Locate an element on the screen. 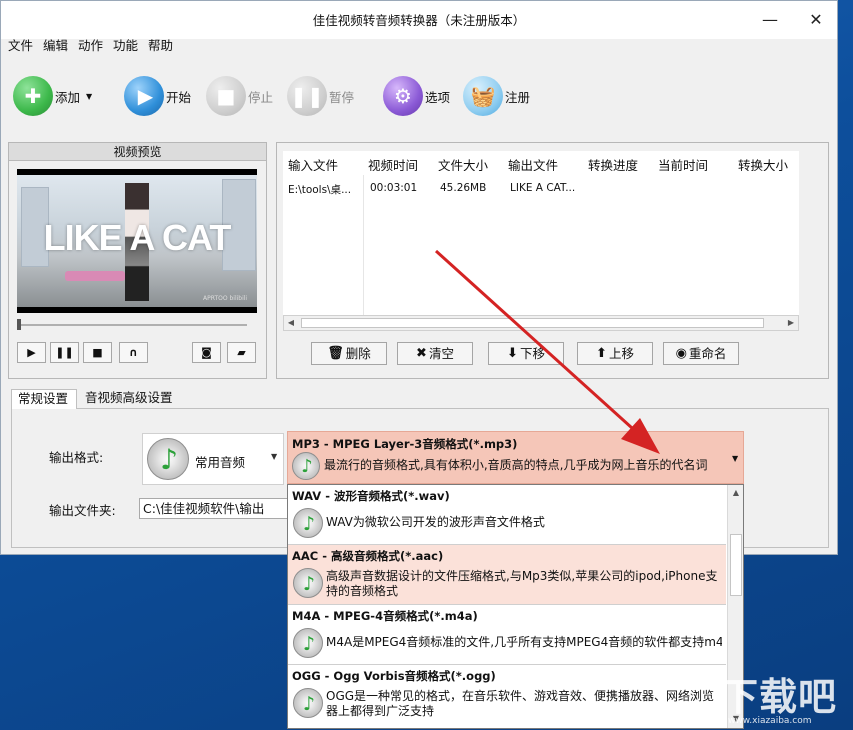 The image size is (853, 730). tab-general: 常规设置 is located at coordinates (44, 399).